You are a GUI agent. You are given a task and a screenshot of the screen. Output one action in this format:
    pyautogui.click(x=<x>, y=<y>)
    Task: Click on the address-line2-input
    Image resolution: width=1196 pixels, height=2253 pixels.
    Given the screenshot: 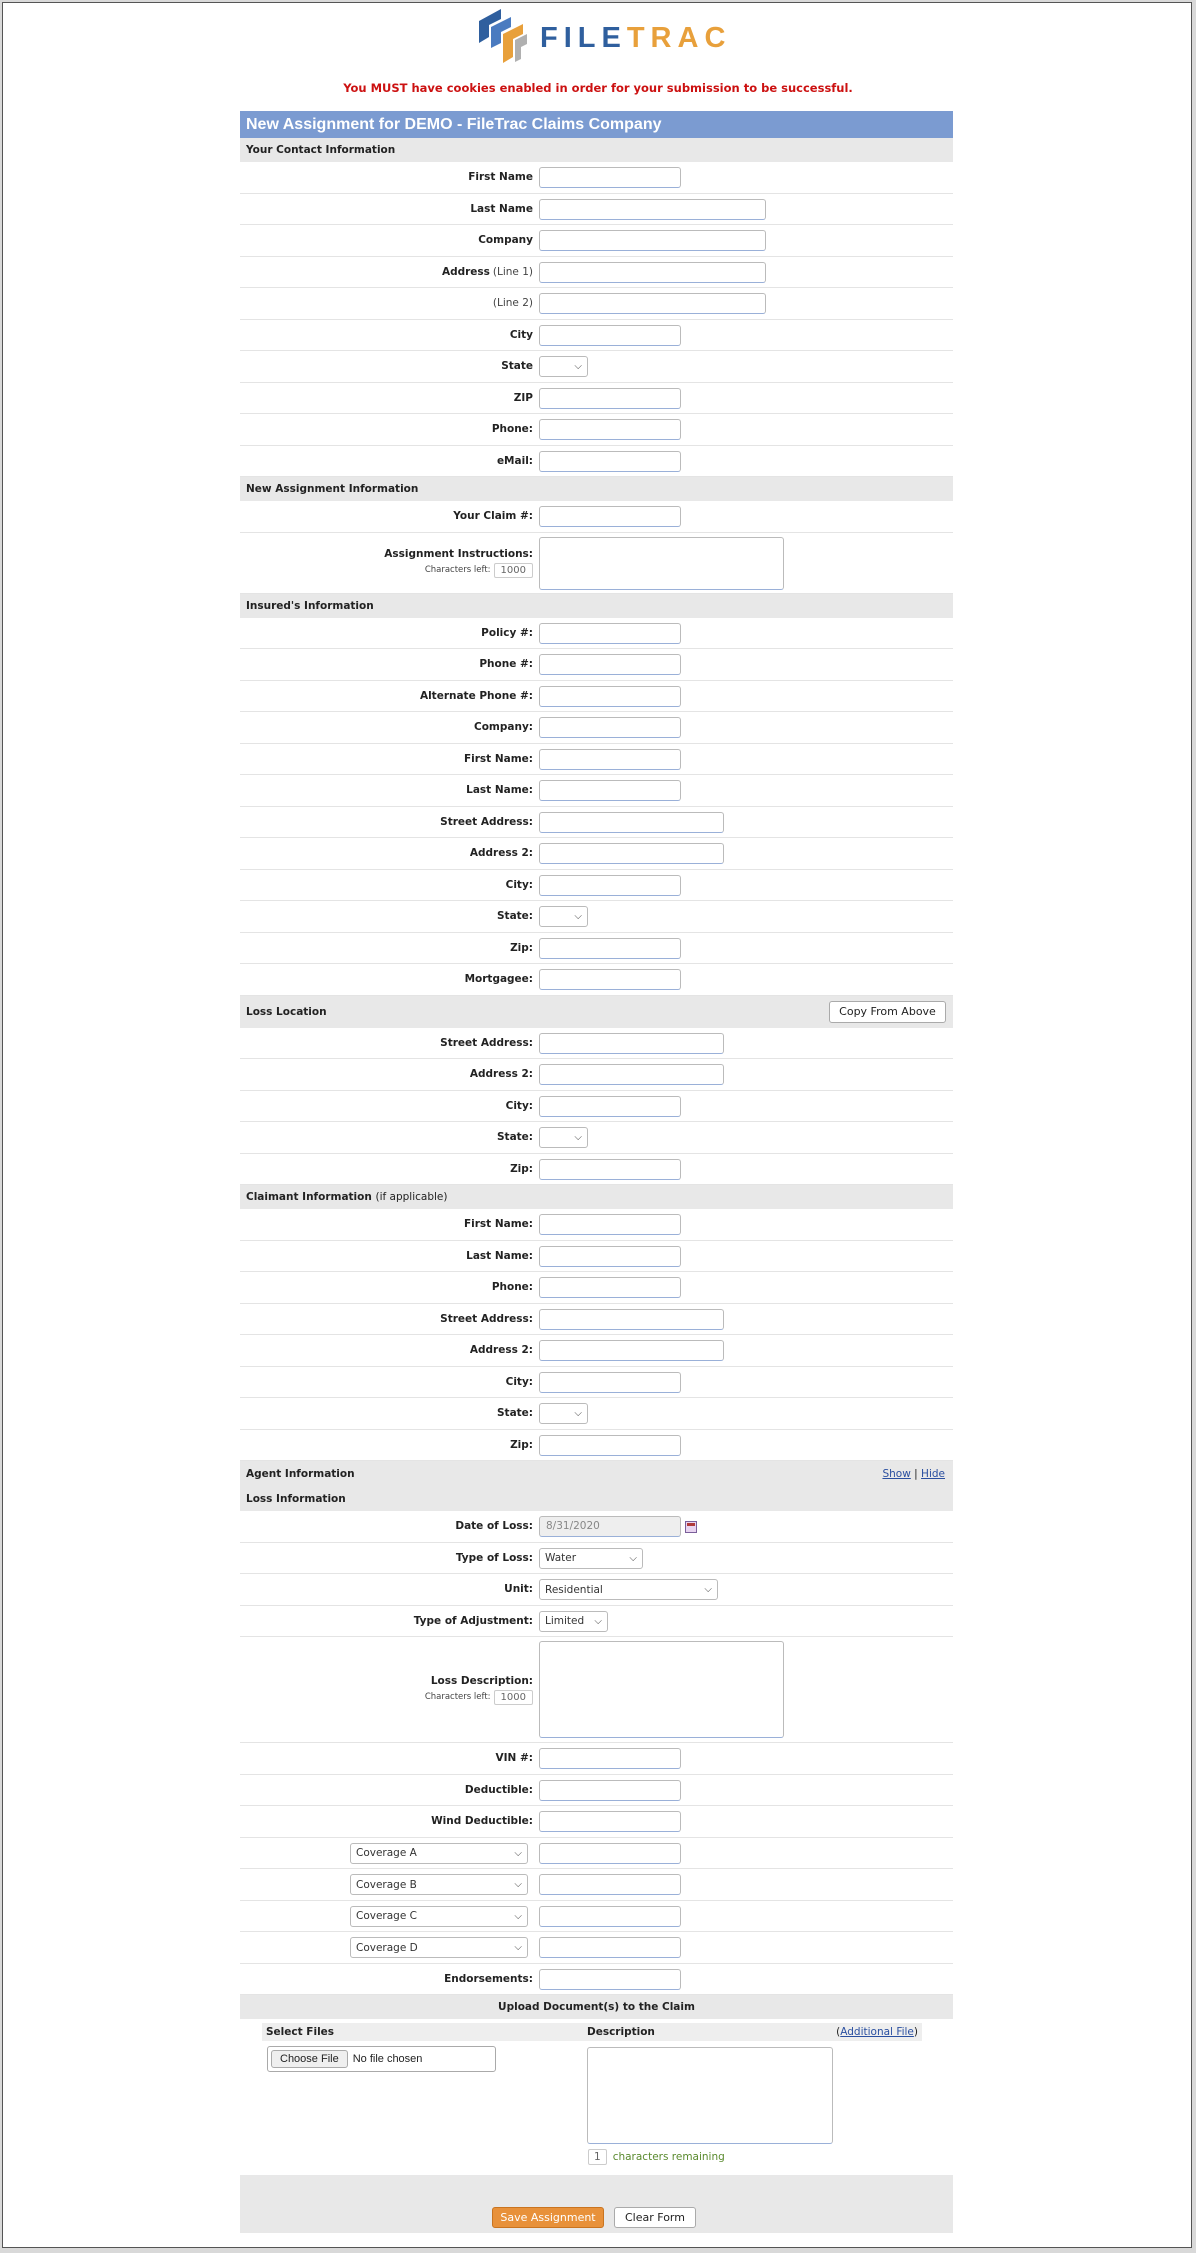 What is the action you would take?
    pyautogui.click(x=652, y=303)
    